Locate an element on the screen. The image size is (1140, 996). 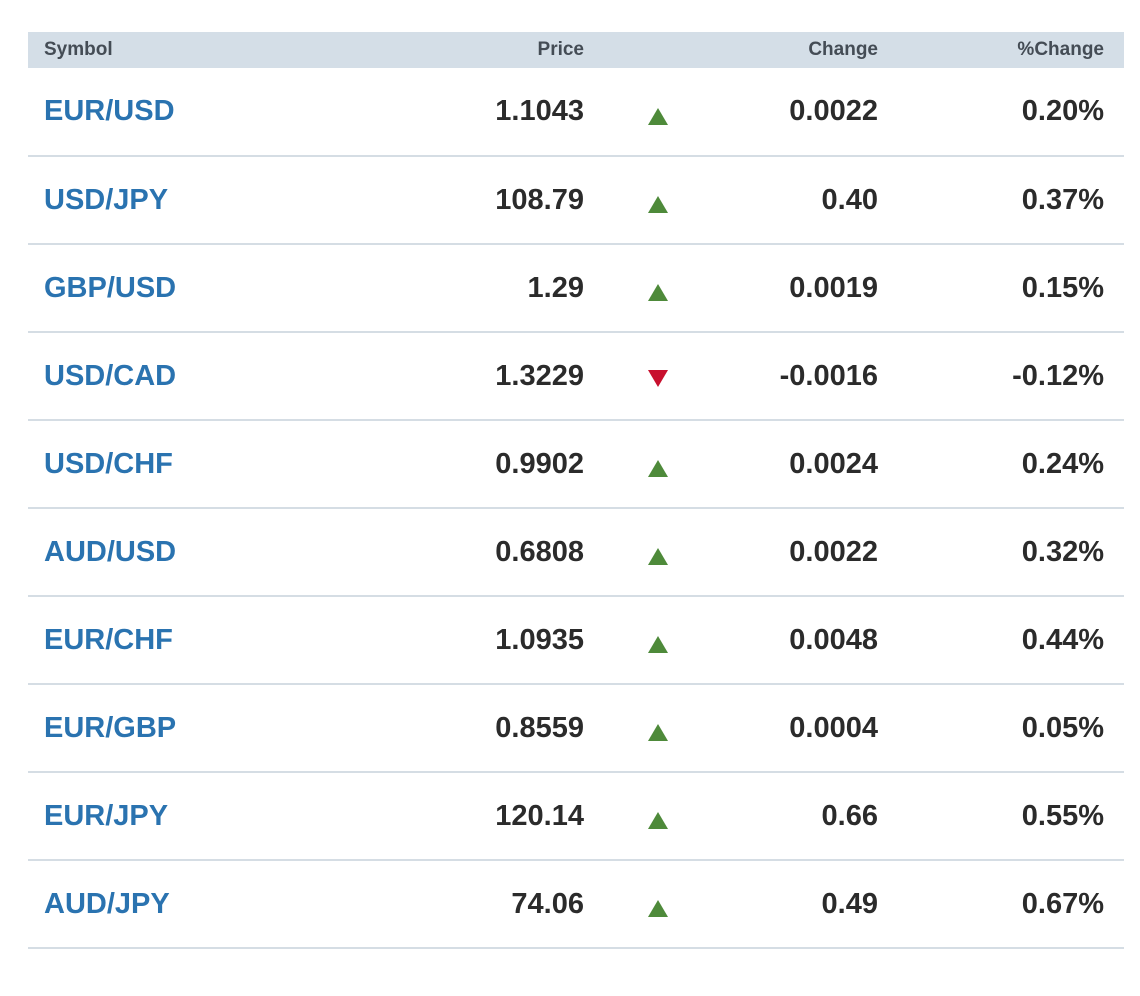
change-cell: 0.0024 is located at coordinates (833, 463).